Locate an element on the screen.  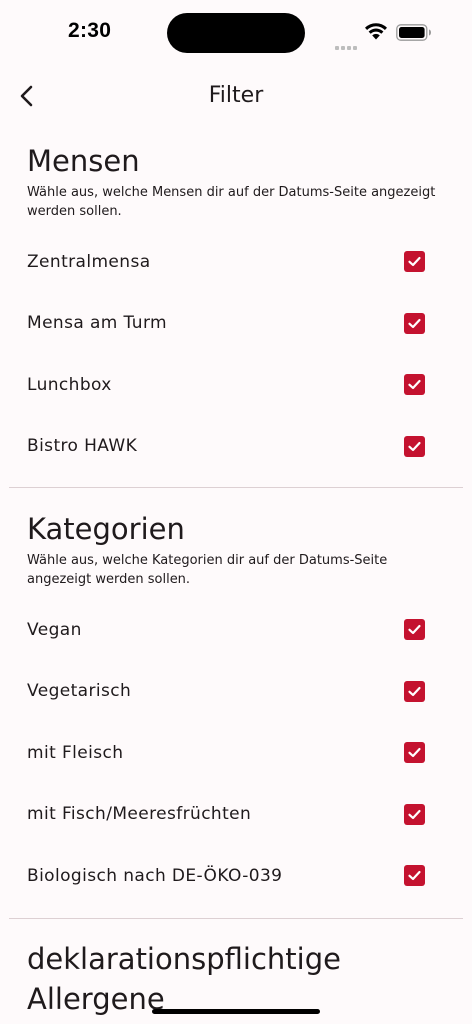
kategorie-row-mit-fleisch: mit Fleisch is located at coordinates (236, 753).